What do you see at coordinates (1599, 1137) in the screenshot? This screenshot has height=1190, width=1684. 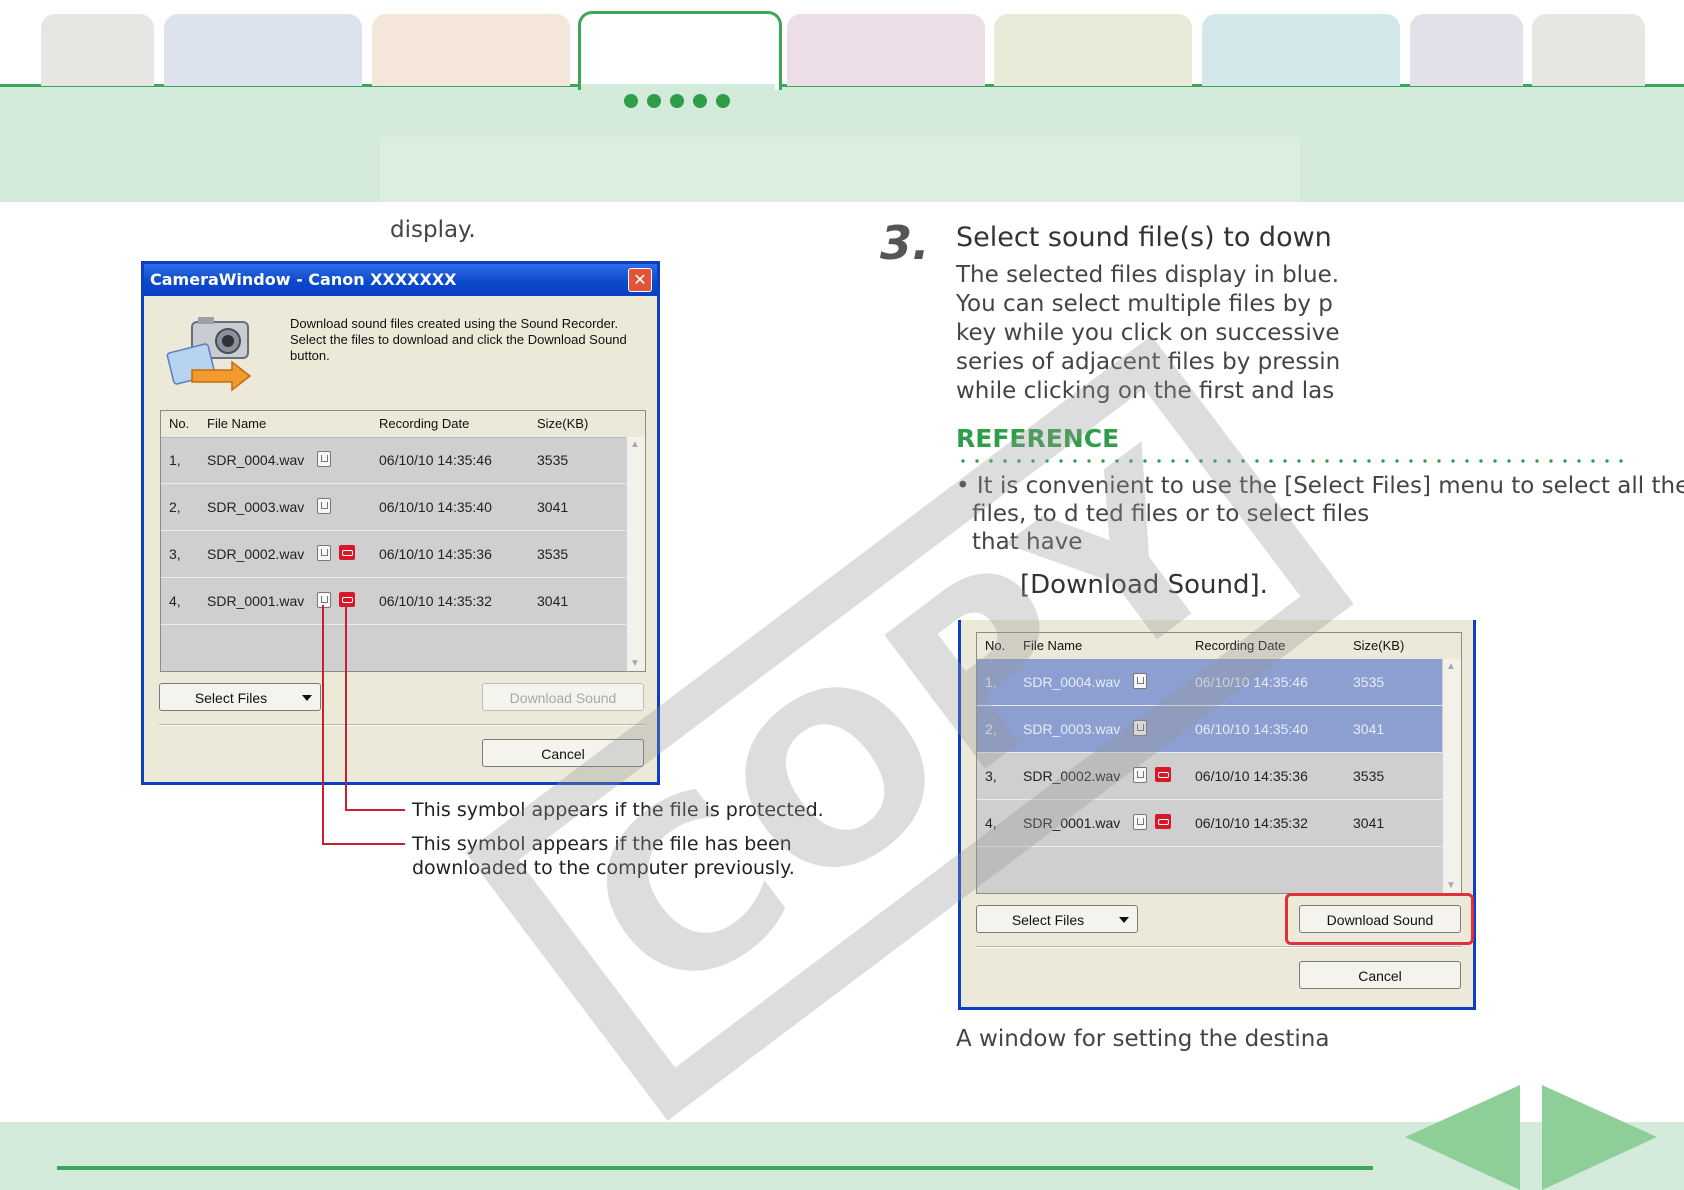 I see `next-page-arrow-icon` at bounding box center [1599, 1137].